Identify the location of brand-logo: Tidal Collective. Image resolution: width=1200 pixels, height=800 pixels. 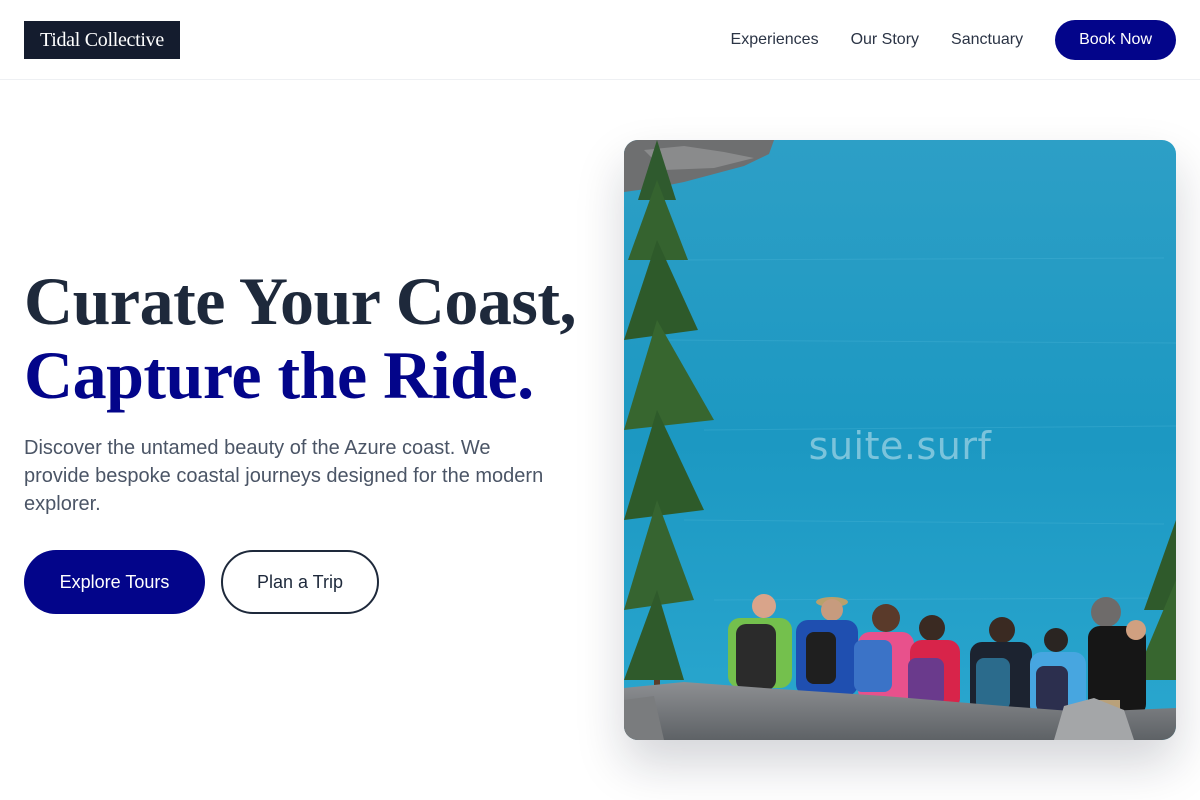
(102, 40).